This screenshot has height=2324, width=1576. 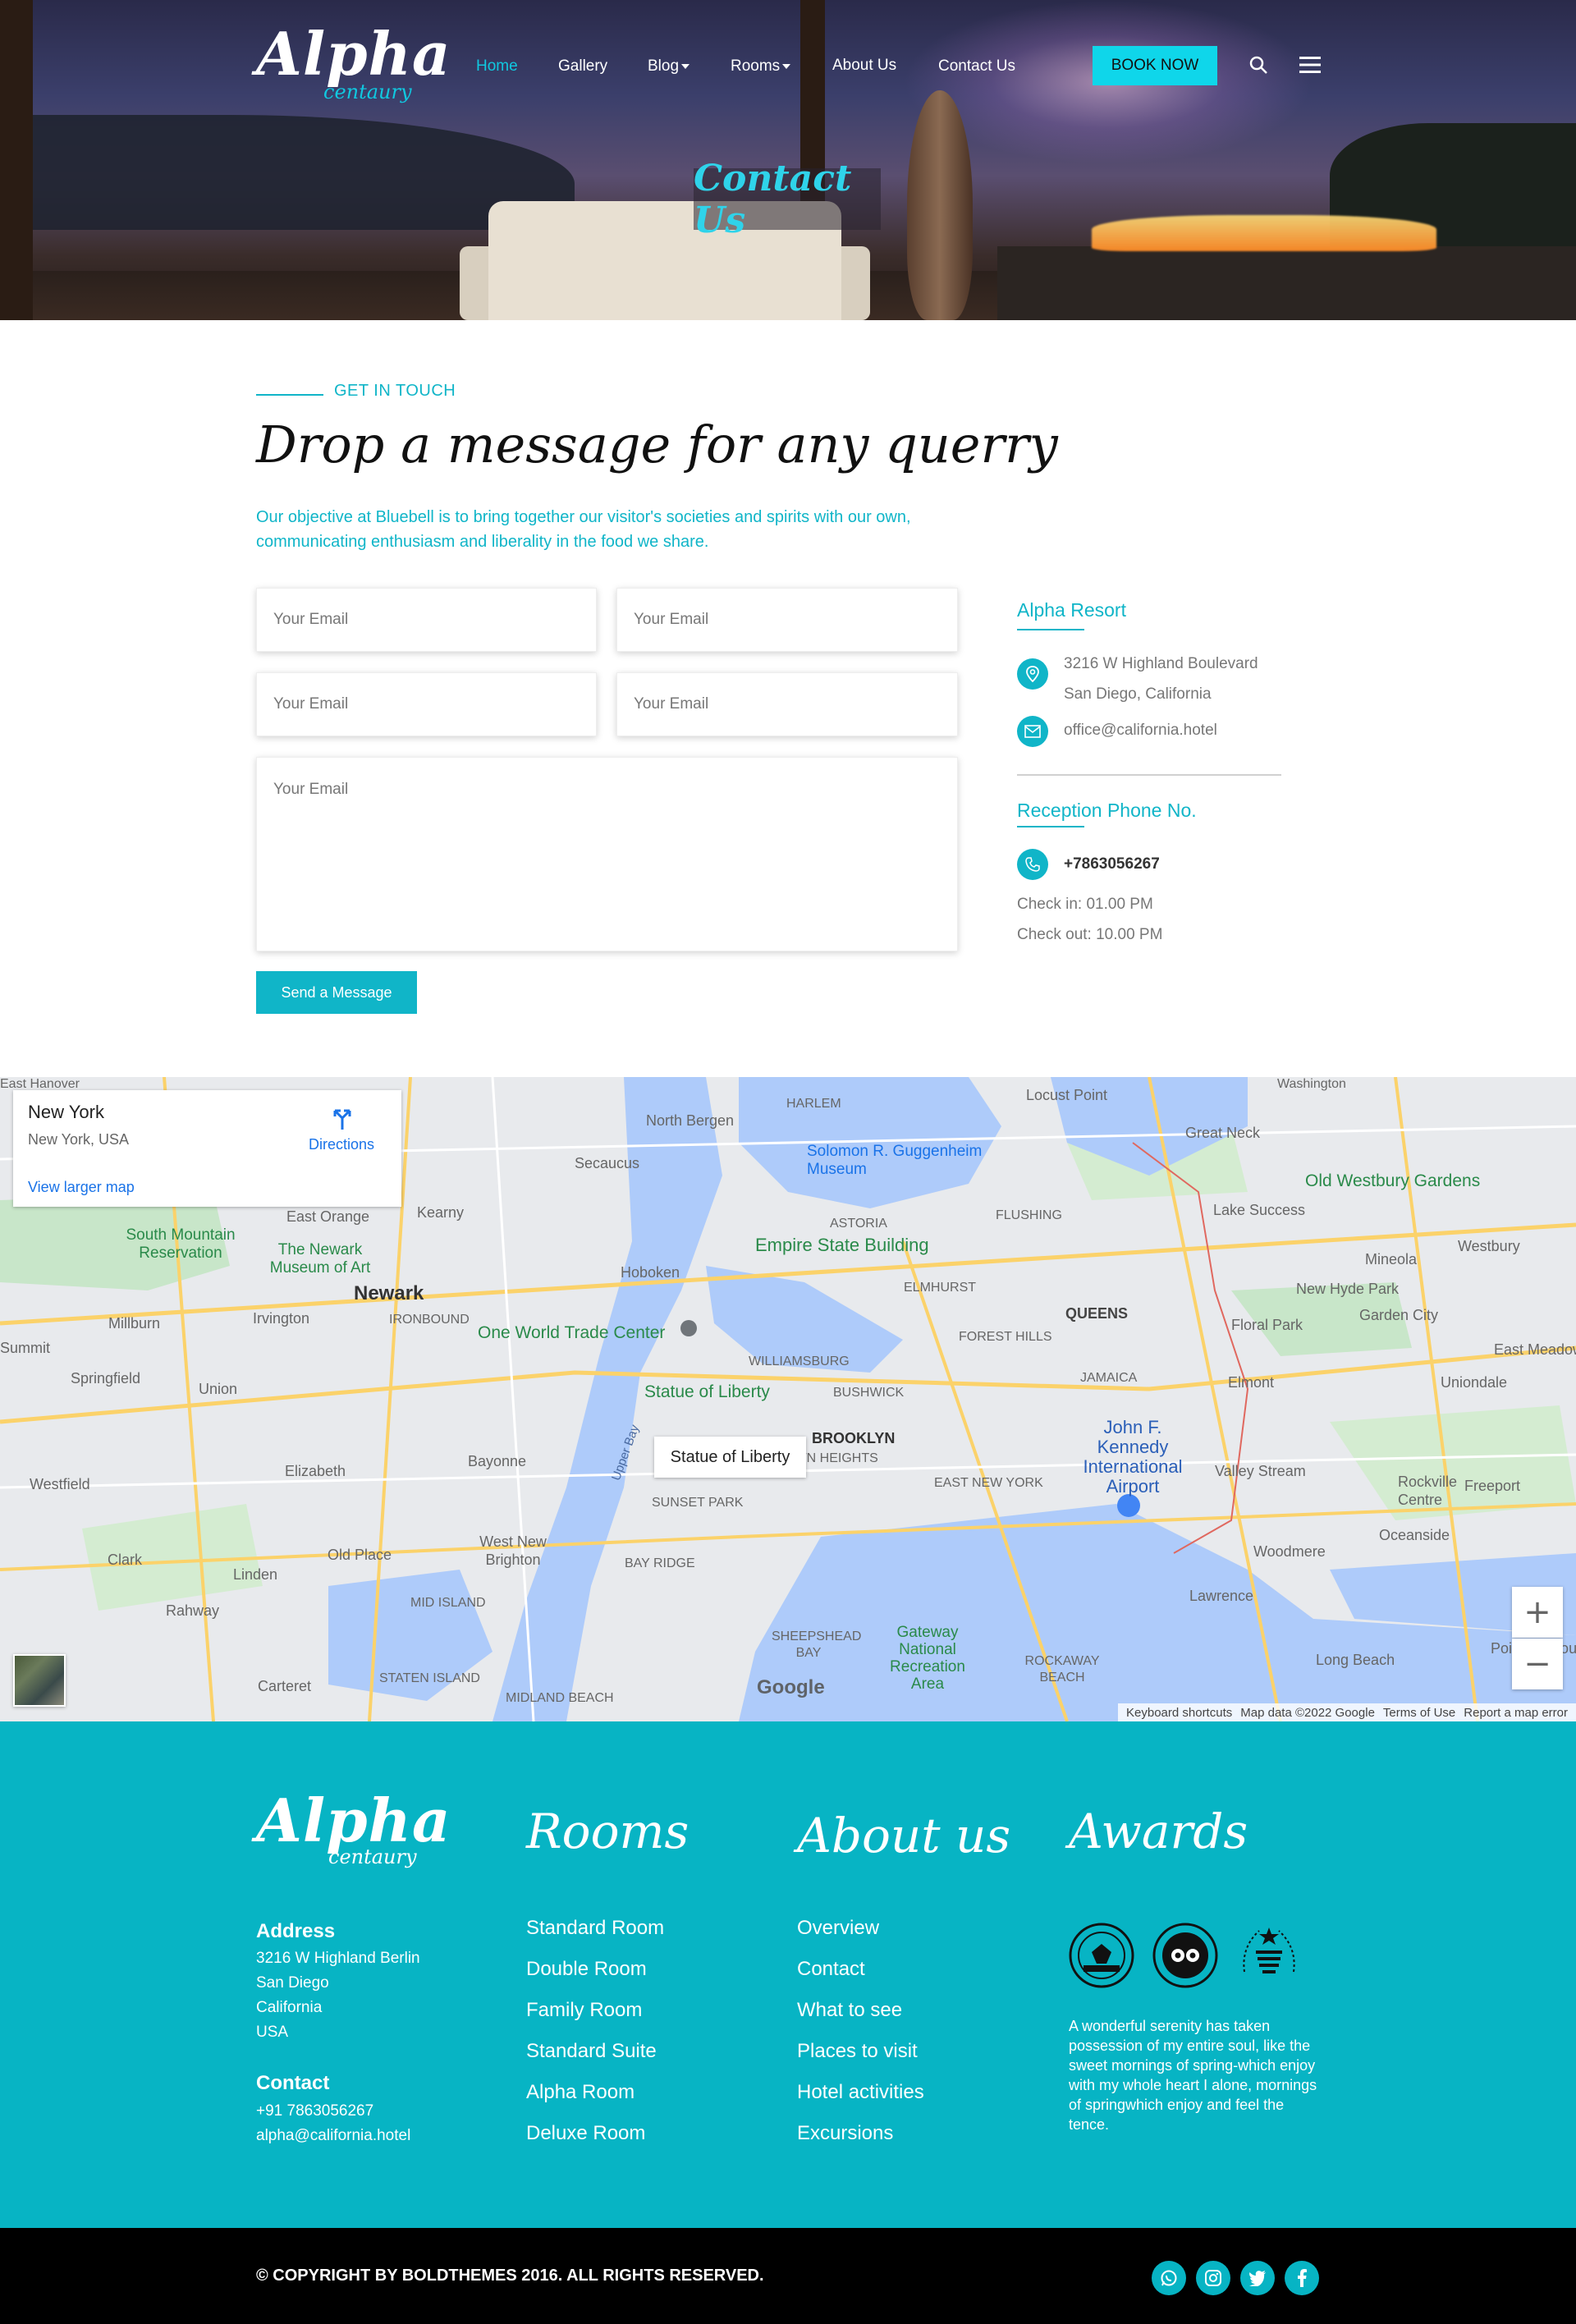 What do you see at coordinates (1032, 674) in the screenshot?
I see `location-icon` at bounding box center [1032, 674].